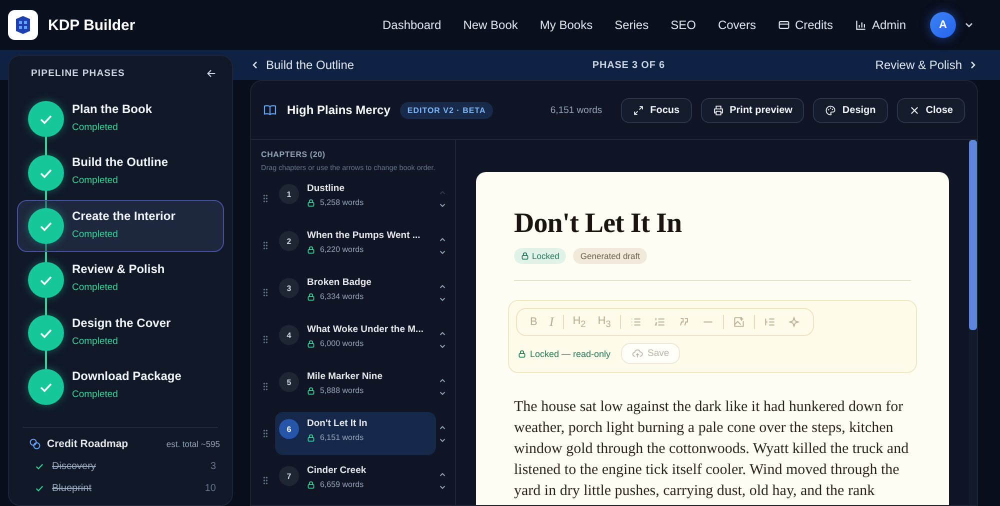 The image size is (1000, 506). What do you see at coordinates (637, 353) in the screenshot?
I see `cloud-upload-icon` at bounding box center [637, 353].